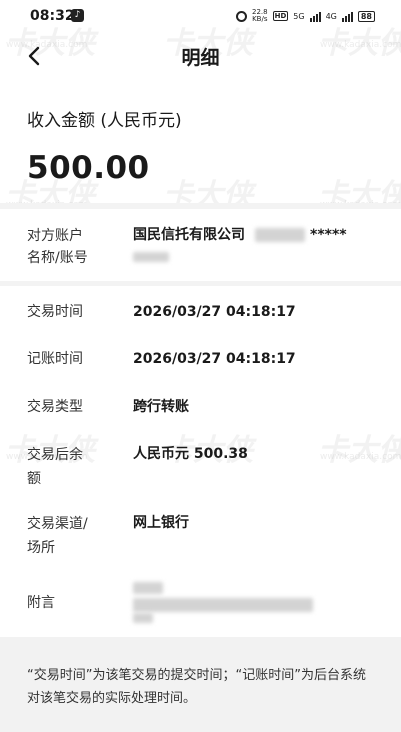 The width and height of the screenshot is (401, 732). What do you see at coordinates (57, 536) in the screenshot?
I see `channel-label: 交易渠道/ 场所` at bounding box center [57, 536].